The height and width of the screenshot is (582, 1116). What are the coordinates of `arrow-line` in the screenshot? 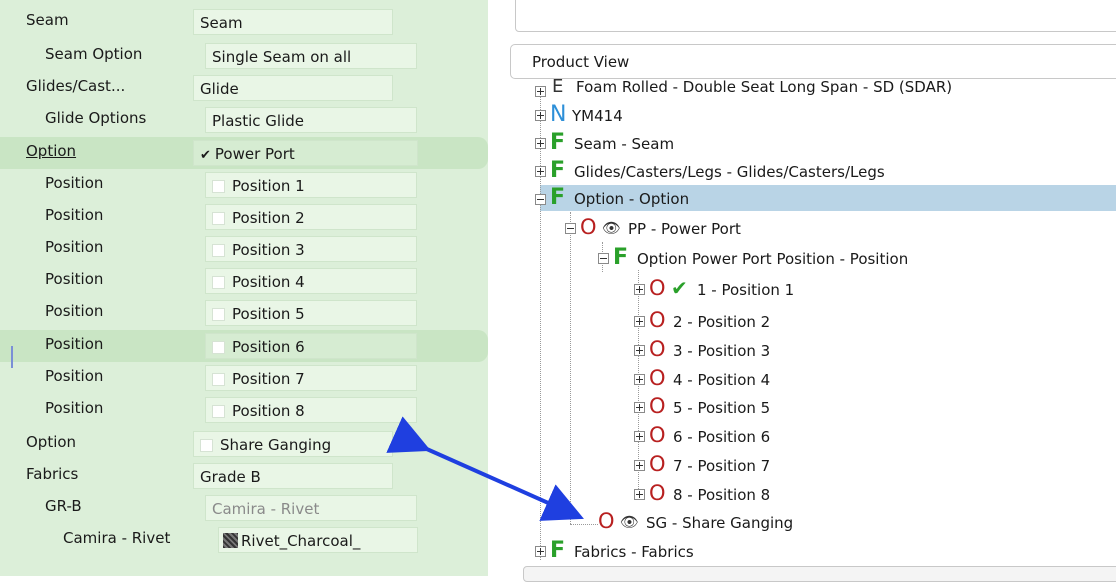 It's located at (485, 468).